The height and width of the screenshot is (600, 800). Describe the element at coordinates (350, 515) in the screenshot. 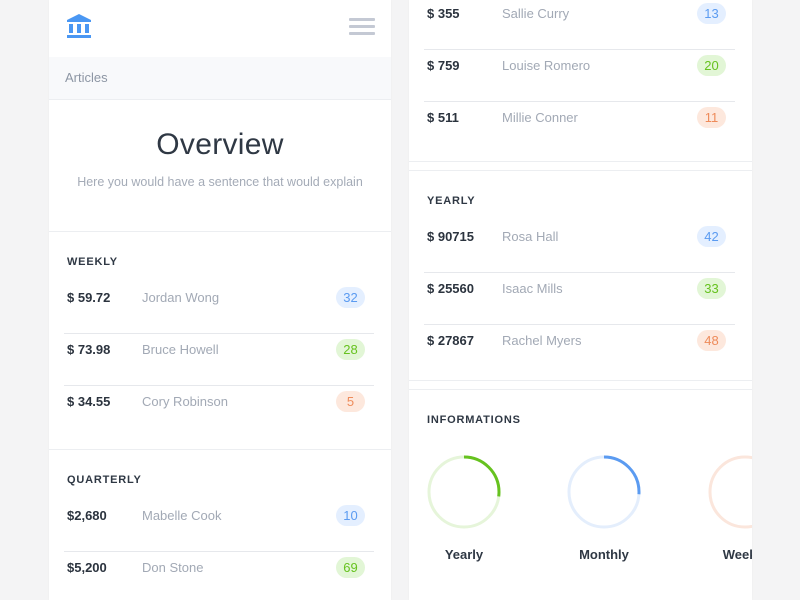

I see `count-badge: 10` at that location.